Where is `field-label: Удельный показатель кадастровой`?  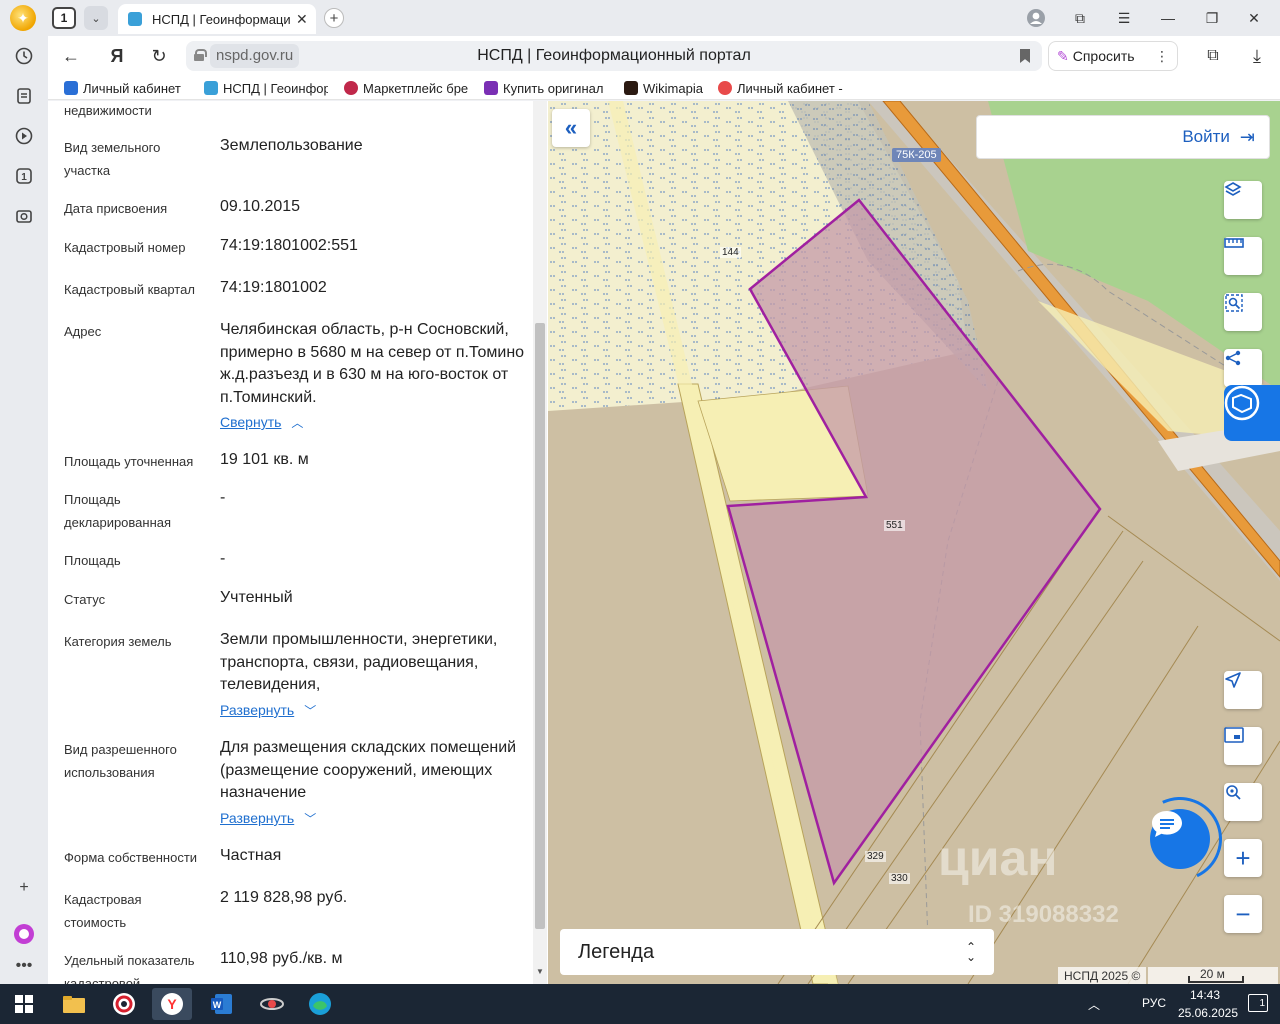 field-label: Удельный показатель кадастровой is located at coordinates (129, 968).